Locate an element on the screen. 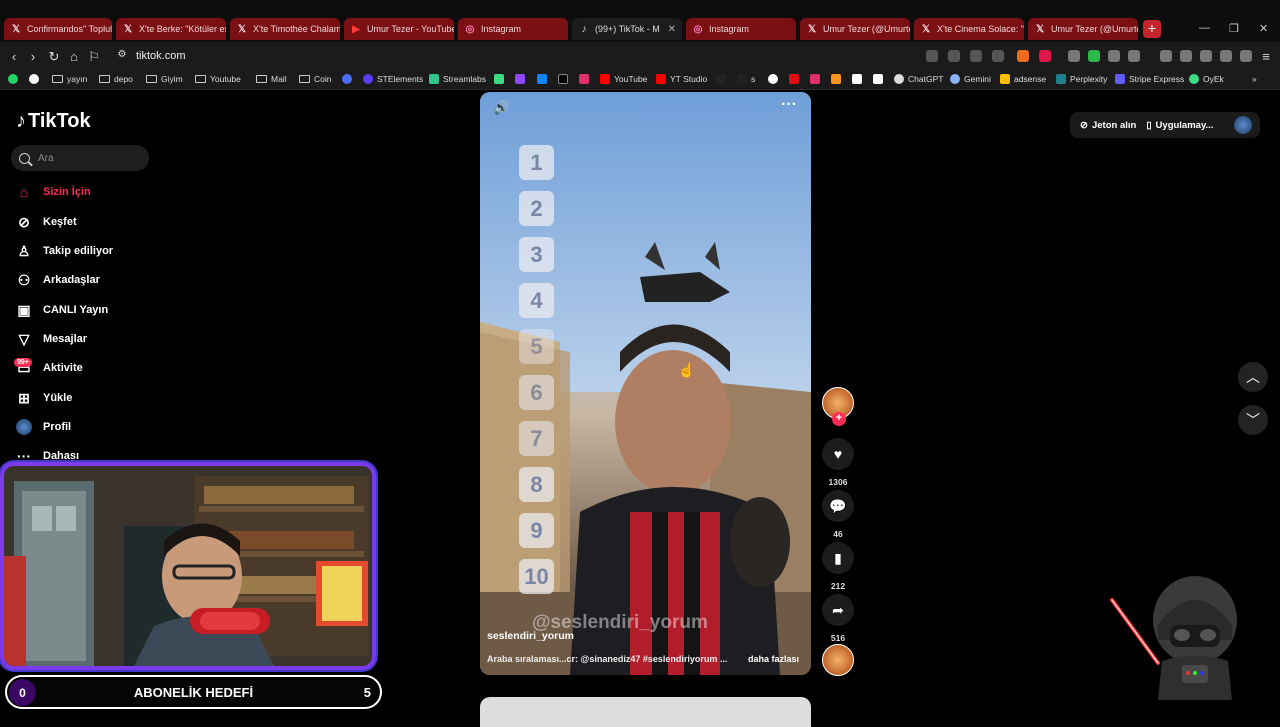 This screenshot has height=727, width=1280. more-link: daha fazlası is located at coordinates (773, 659).